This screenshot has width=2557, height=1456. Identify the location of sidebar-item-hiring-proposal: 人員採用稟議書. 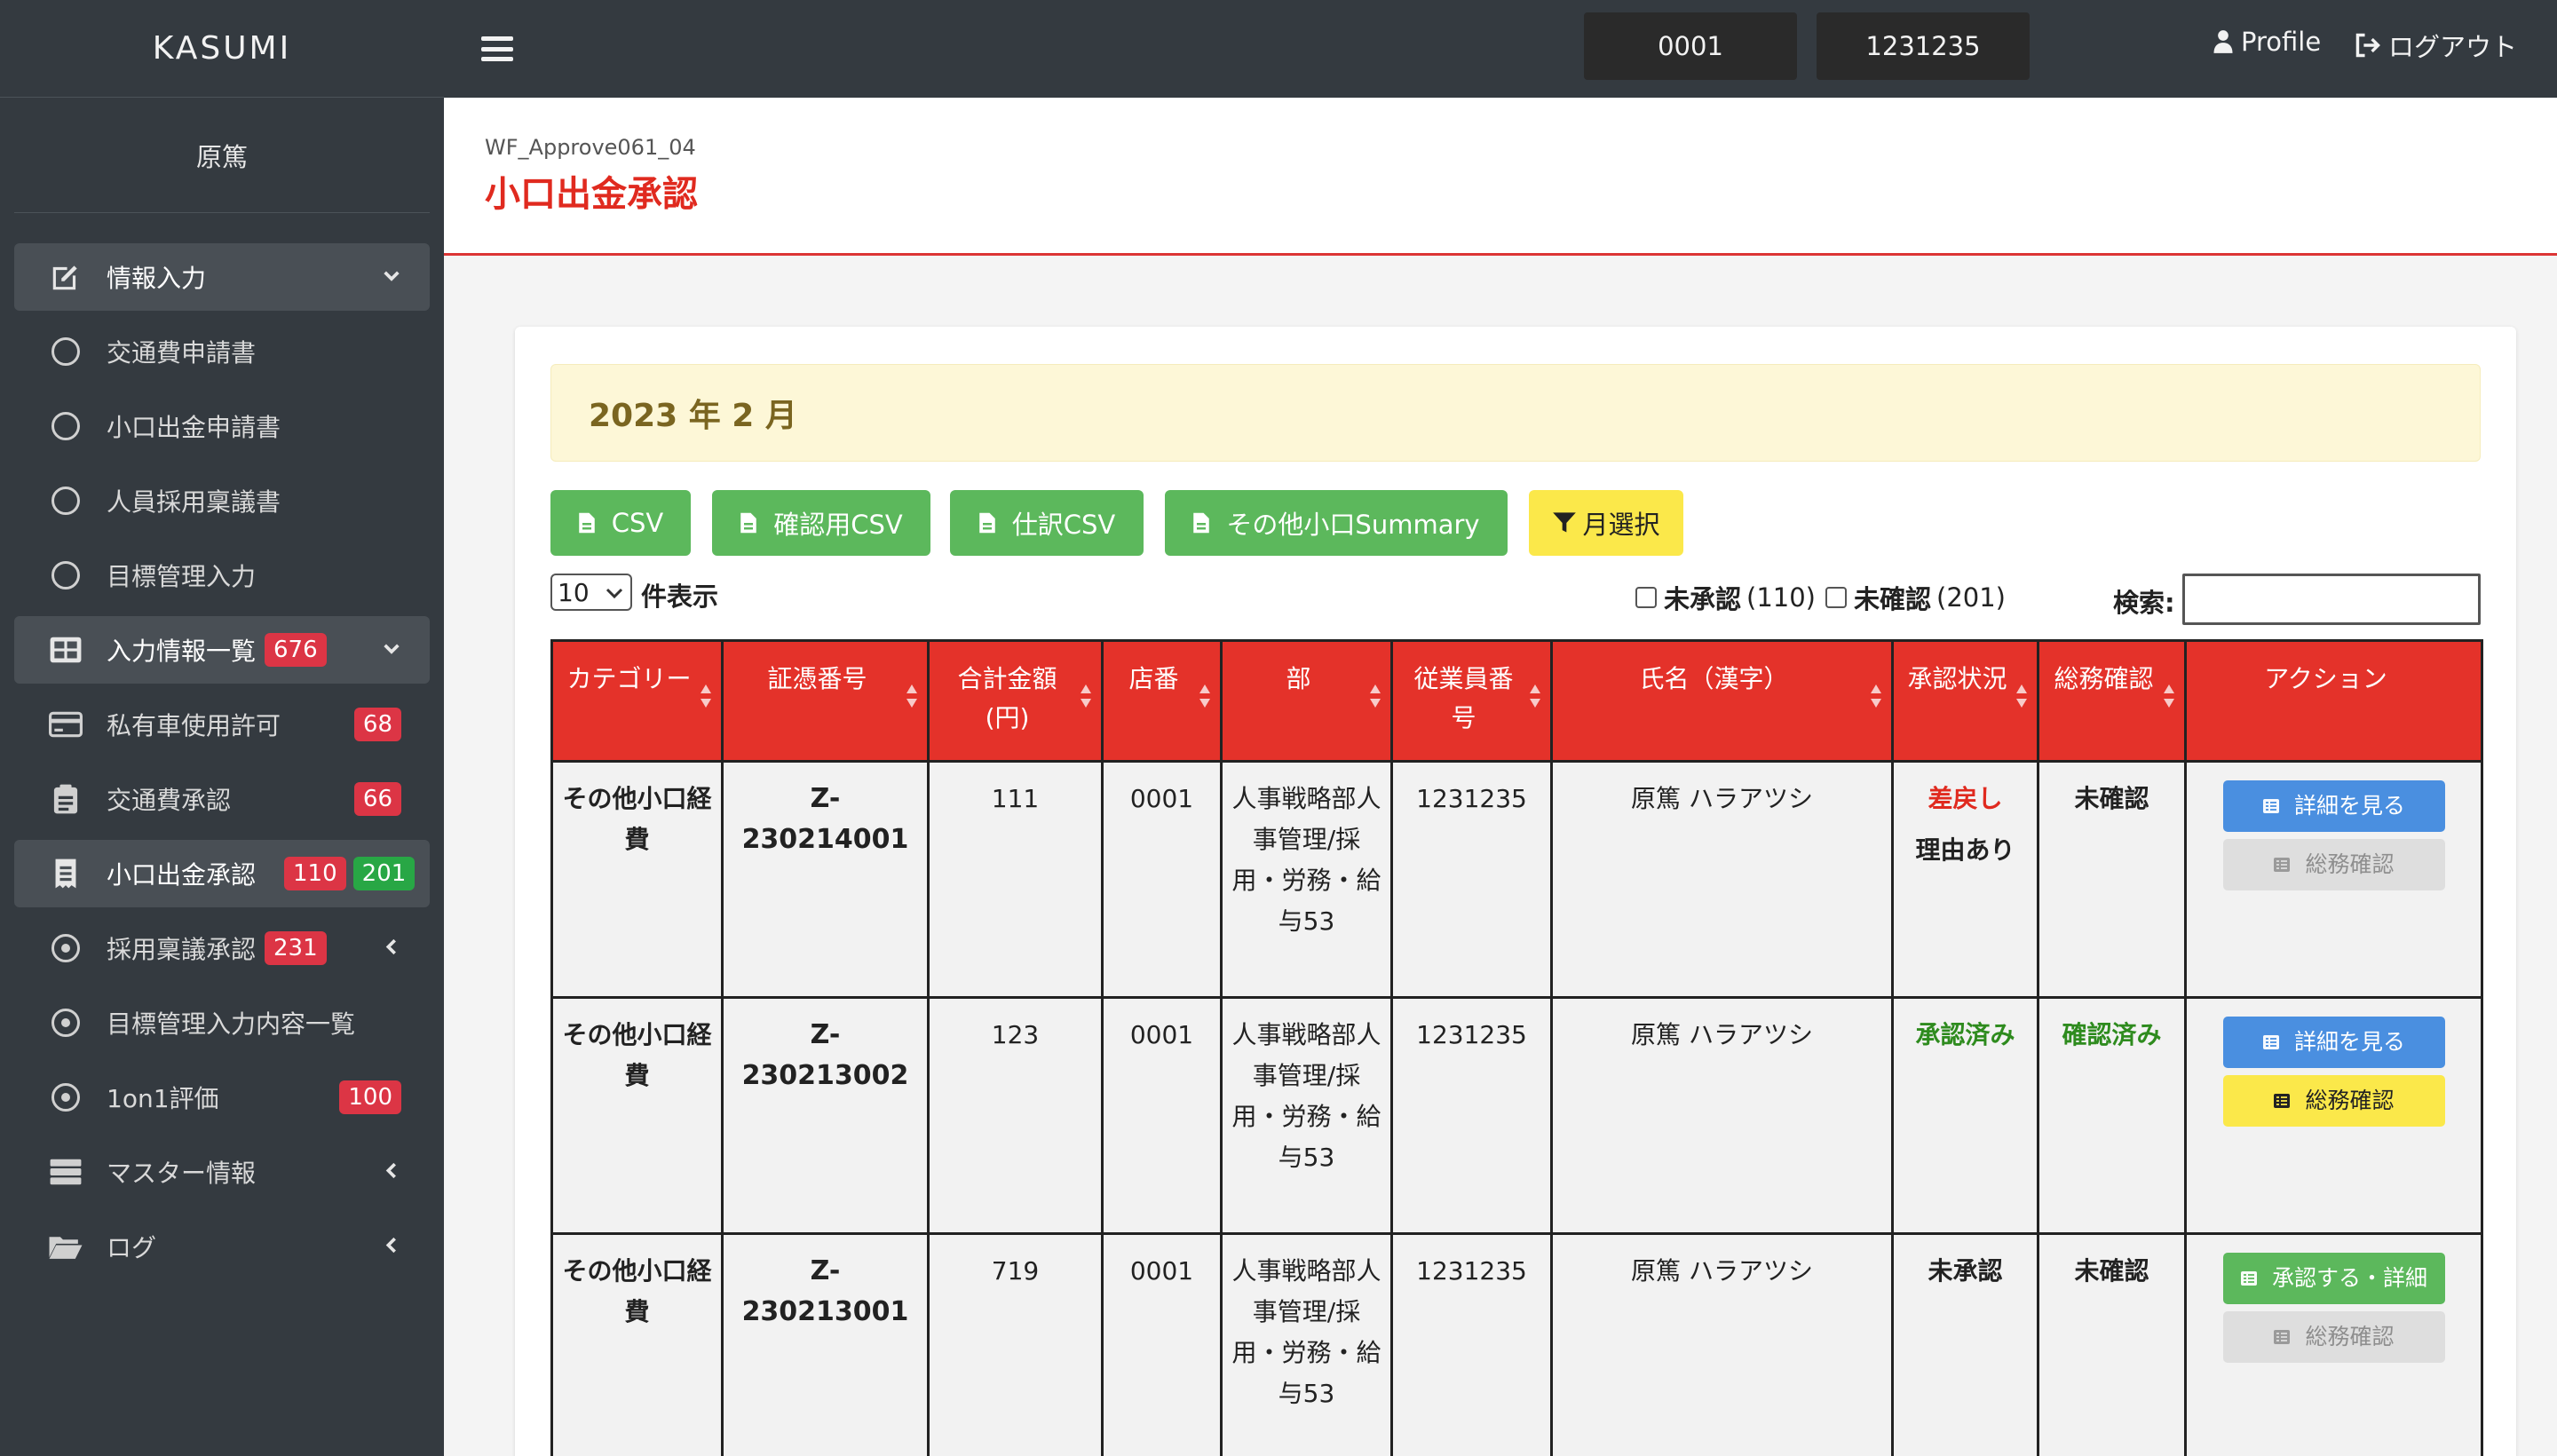
(222, 500).